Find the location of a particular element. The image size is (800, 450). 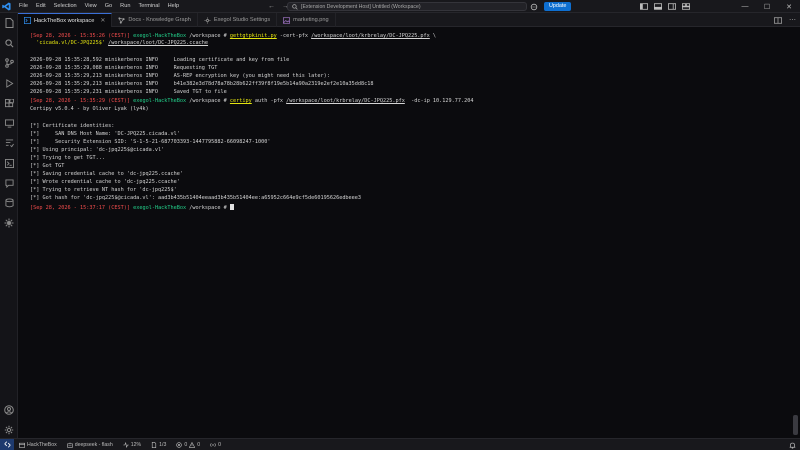

split-editor-icon is located at coordinates (778, 20).